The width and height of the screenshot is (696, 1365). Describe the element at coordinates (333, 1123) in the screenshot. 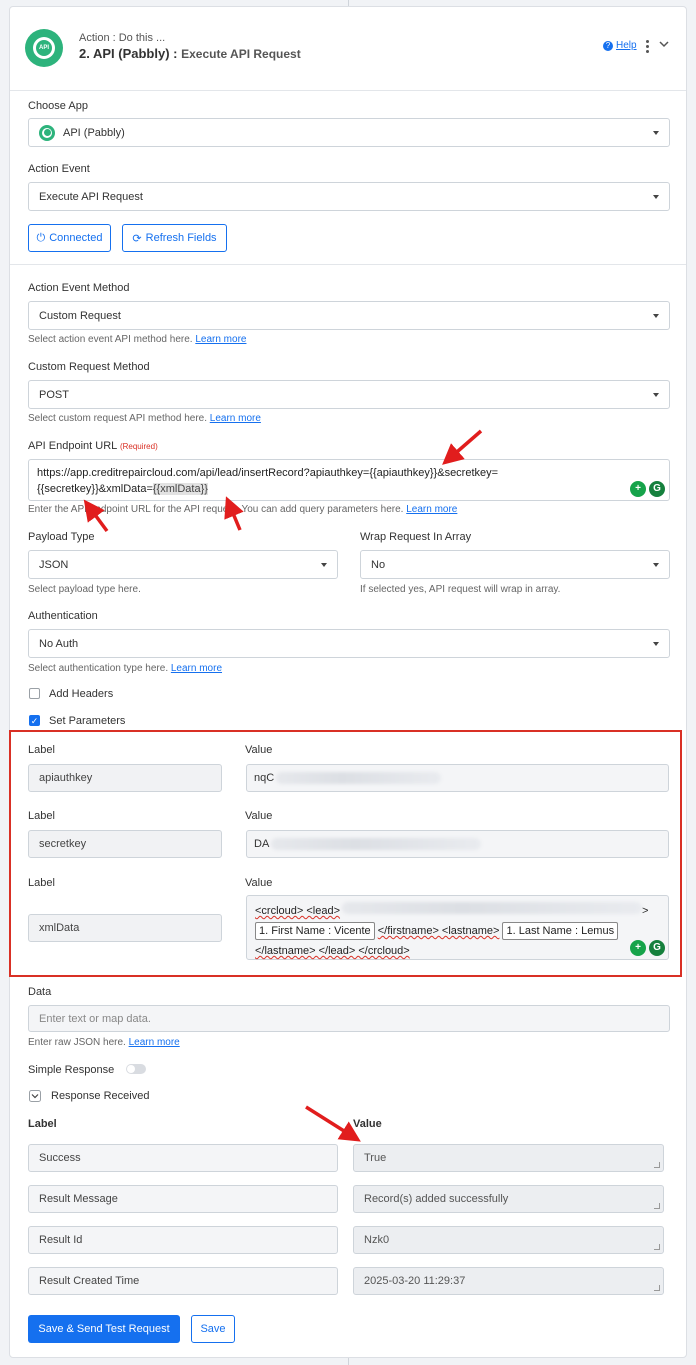

I see `arrow-success-value` at that location.